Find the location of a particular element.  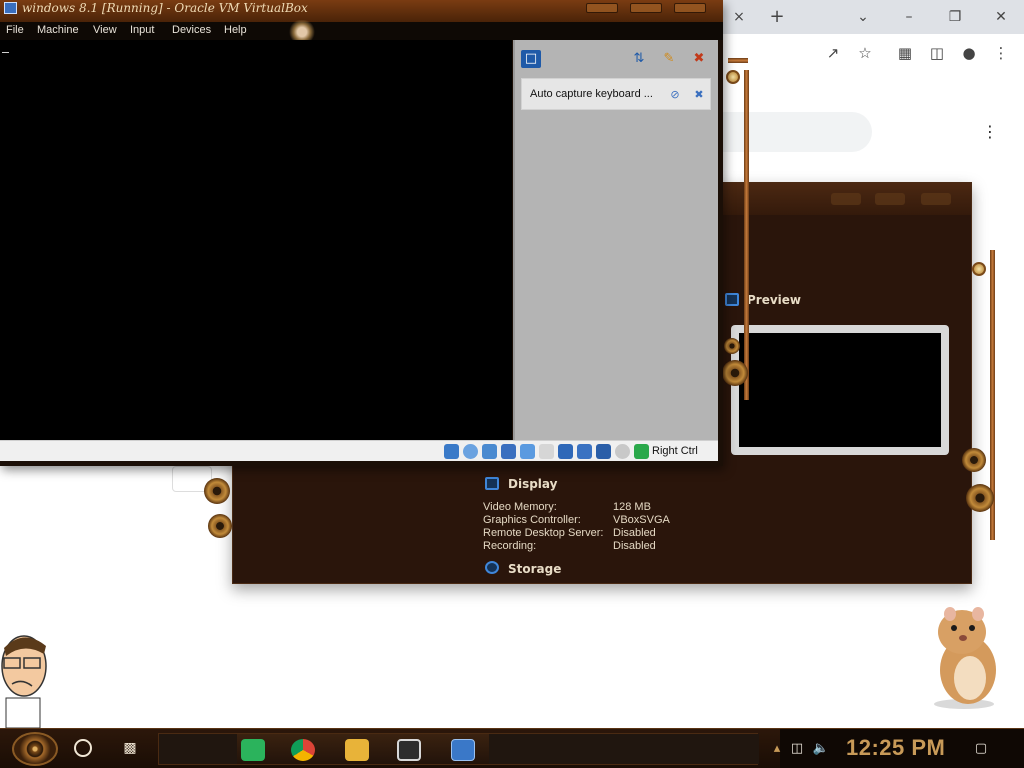

taskbar: ▩ ▴ ◫ 🔈 ▢ 12:25 PM is located at coordinates (512, 748).